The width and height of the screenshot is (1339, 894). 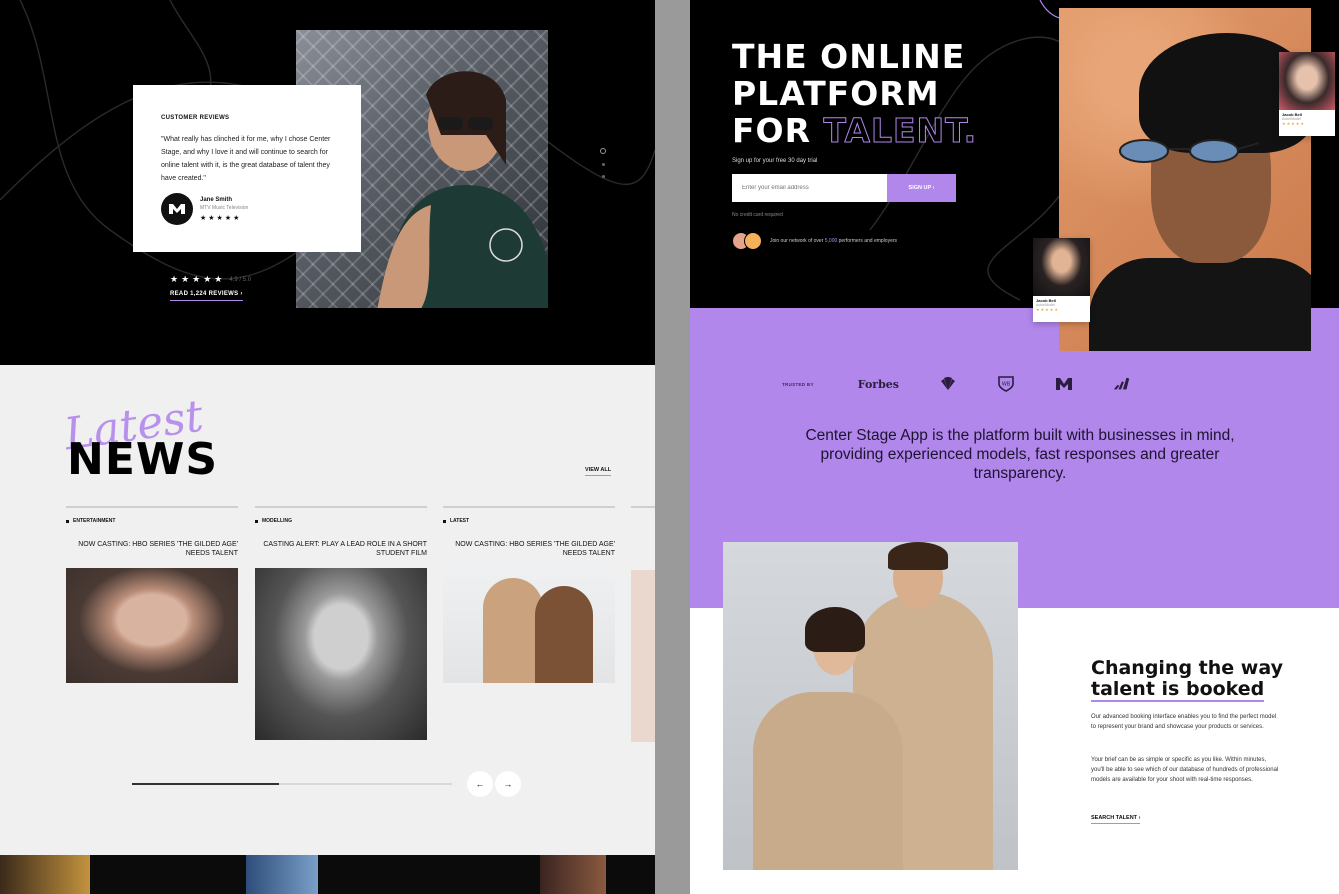 What do you see at coordinates (198, 279) in the screenshot?
I see `rating-stars: ★★★★★` at bounding box center [198, 279].